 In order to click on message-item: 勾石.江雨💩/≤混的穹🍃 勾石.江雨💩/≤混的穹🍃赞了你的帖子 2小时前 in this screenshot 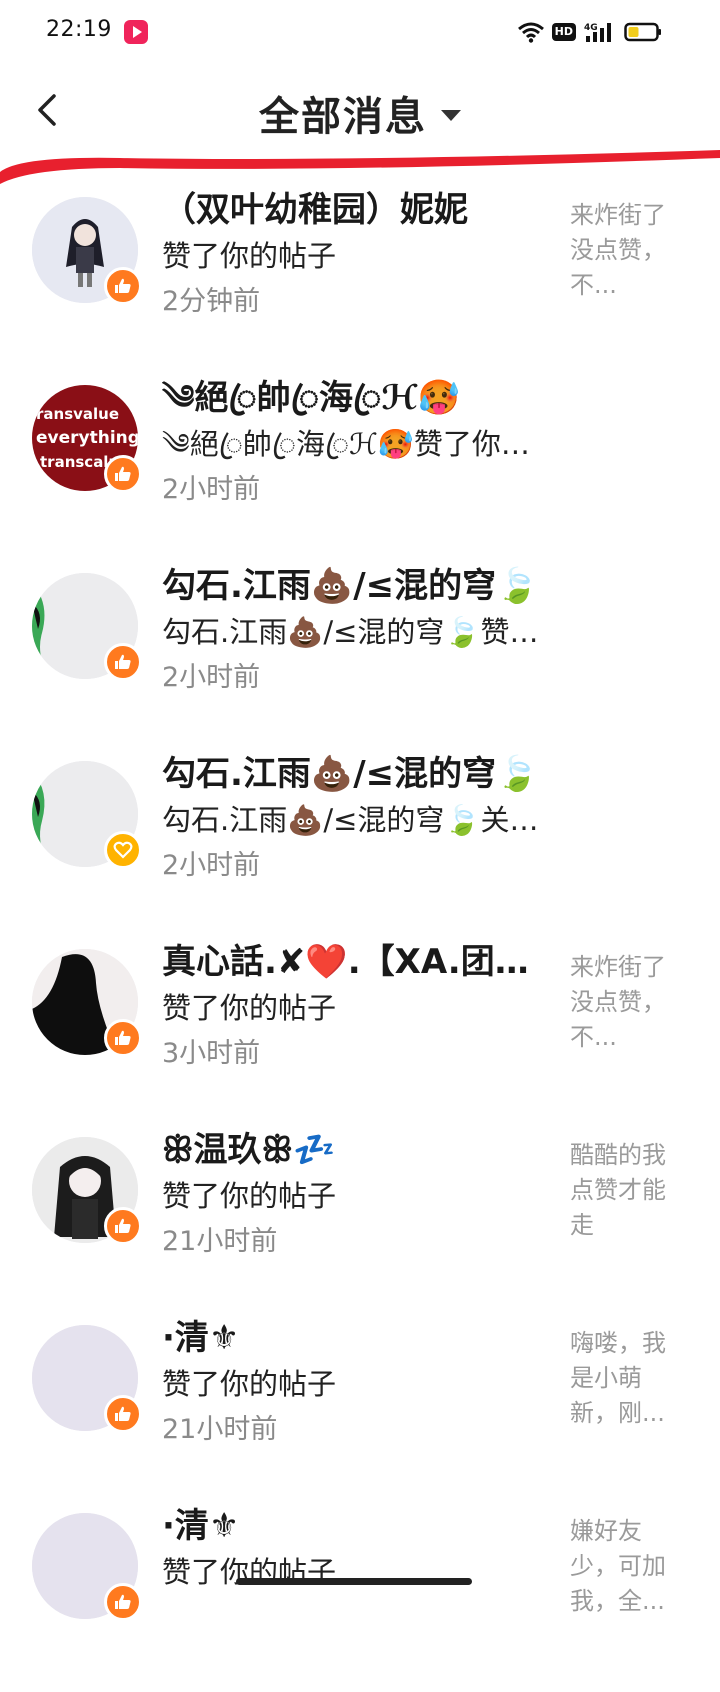, I will do `click(360, 658)`.